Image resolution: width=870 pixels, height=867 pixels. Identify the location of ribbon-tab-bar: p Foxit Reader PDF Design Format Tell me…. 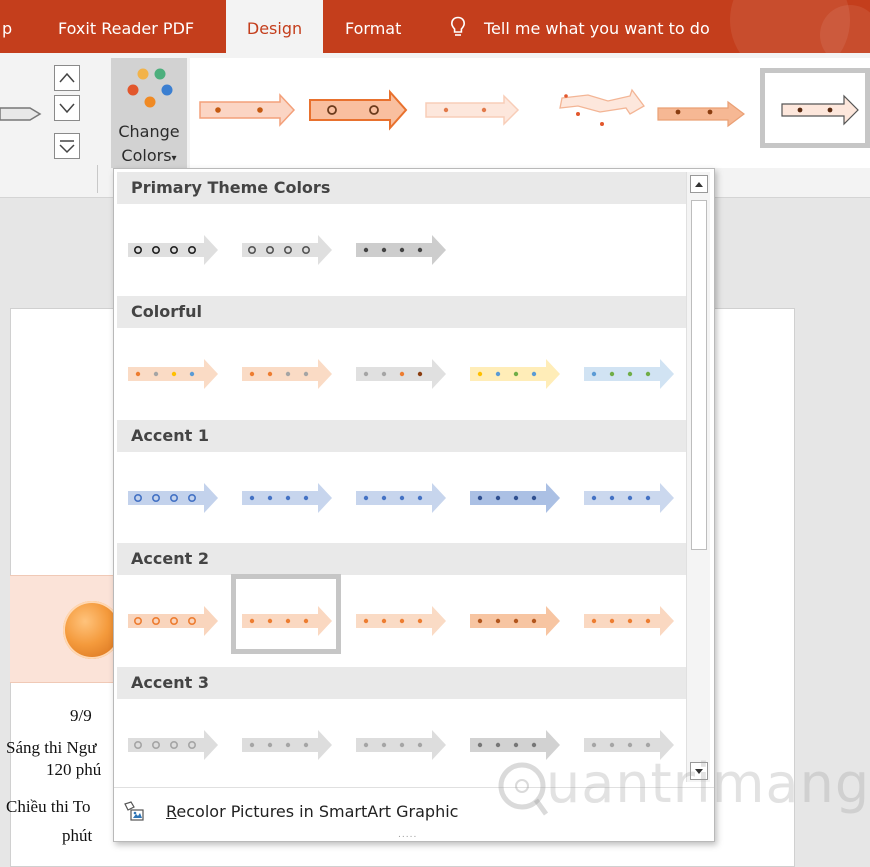
(435, 40).